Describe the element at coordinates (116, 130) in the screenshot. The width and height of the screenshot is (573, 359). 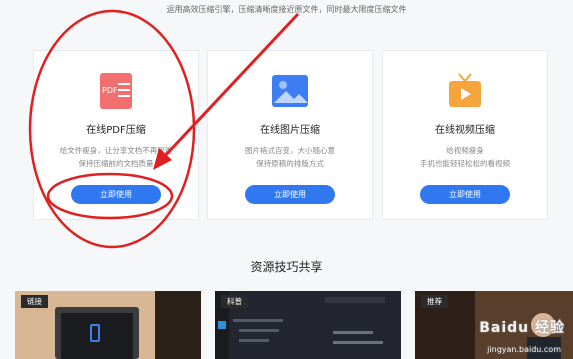
I see `card-title: 在线PDF压缩` at that location.